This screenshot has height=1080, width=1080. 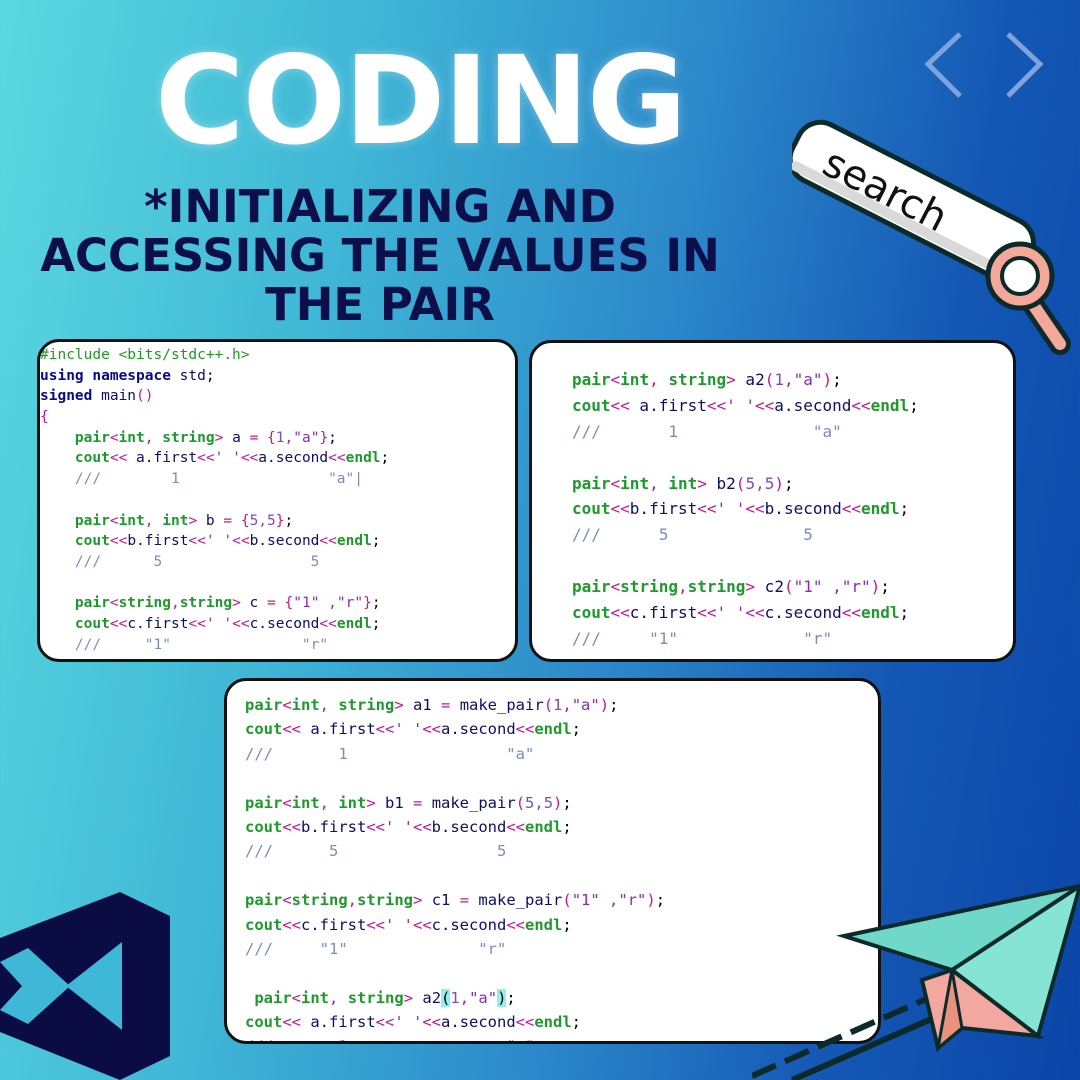 What do you see at coordinates (202, 479) in the screenshot?
I see `code-token: /// 1 "a"|` at bounding box center [202, 479].